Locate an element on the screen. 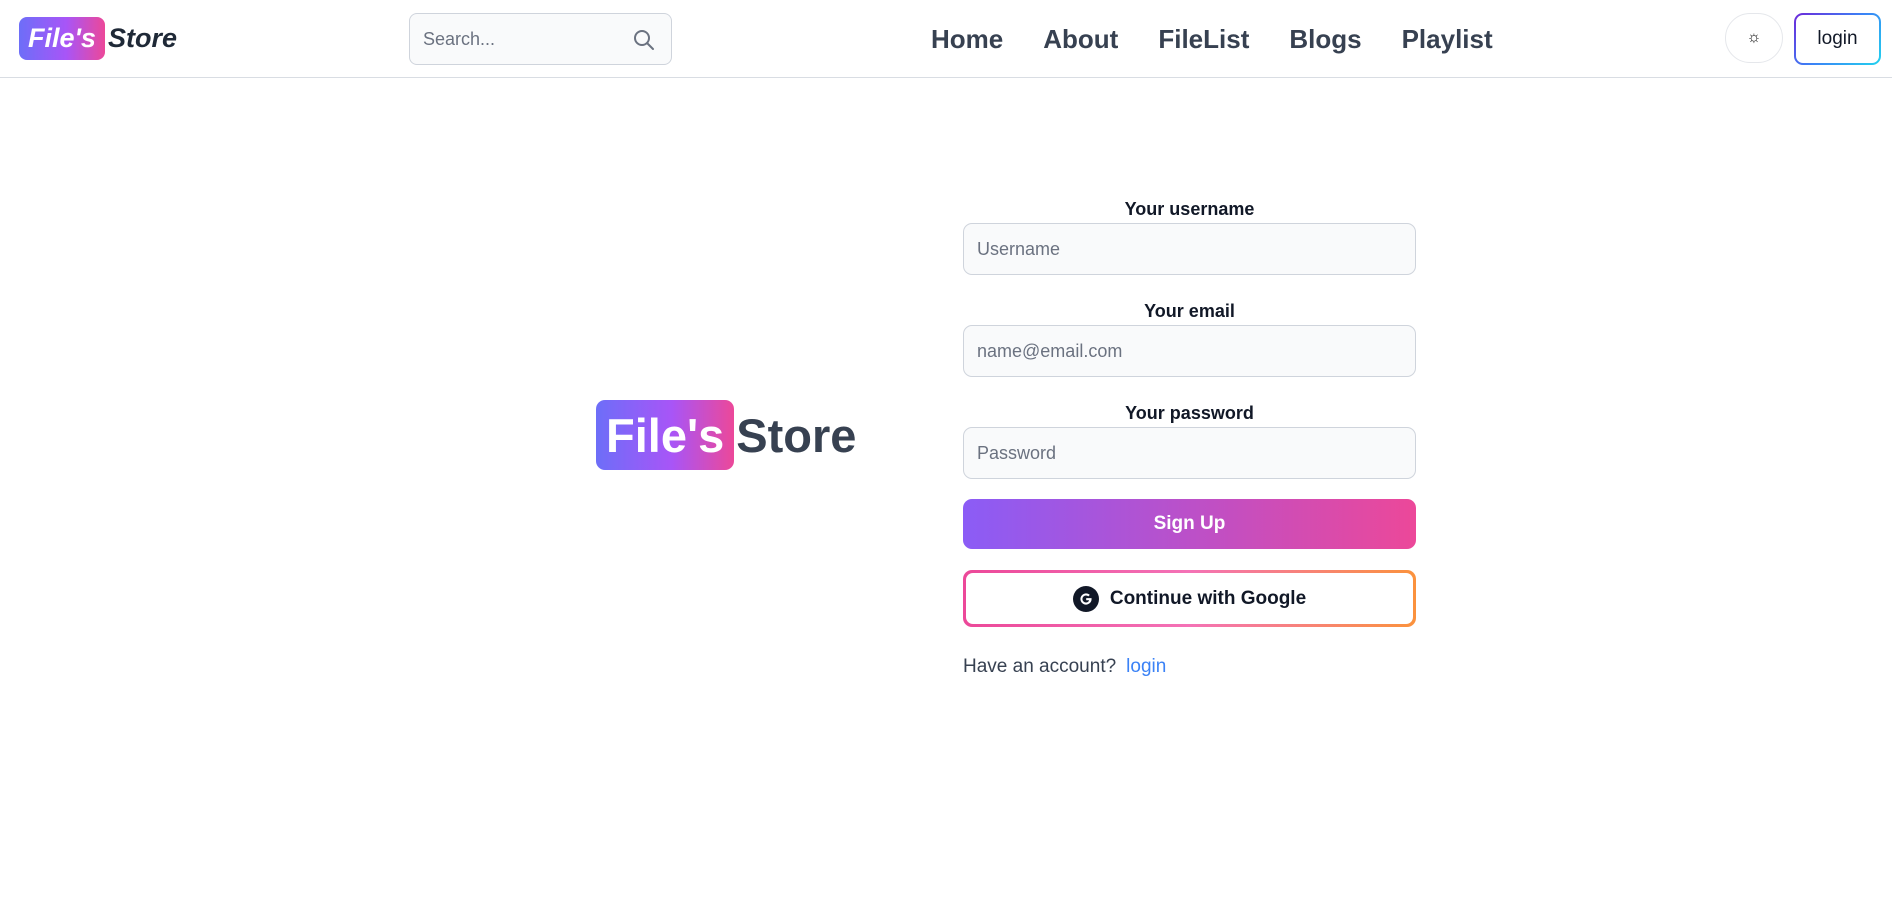  signup-button: Sign Up is located at coordinates (1189, 524).